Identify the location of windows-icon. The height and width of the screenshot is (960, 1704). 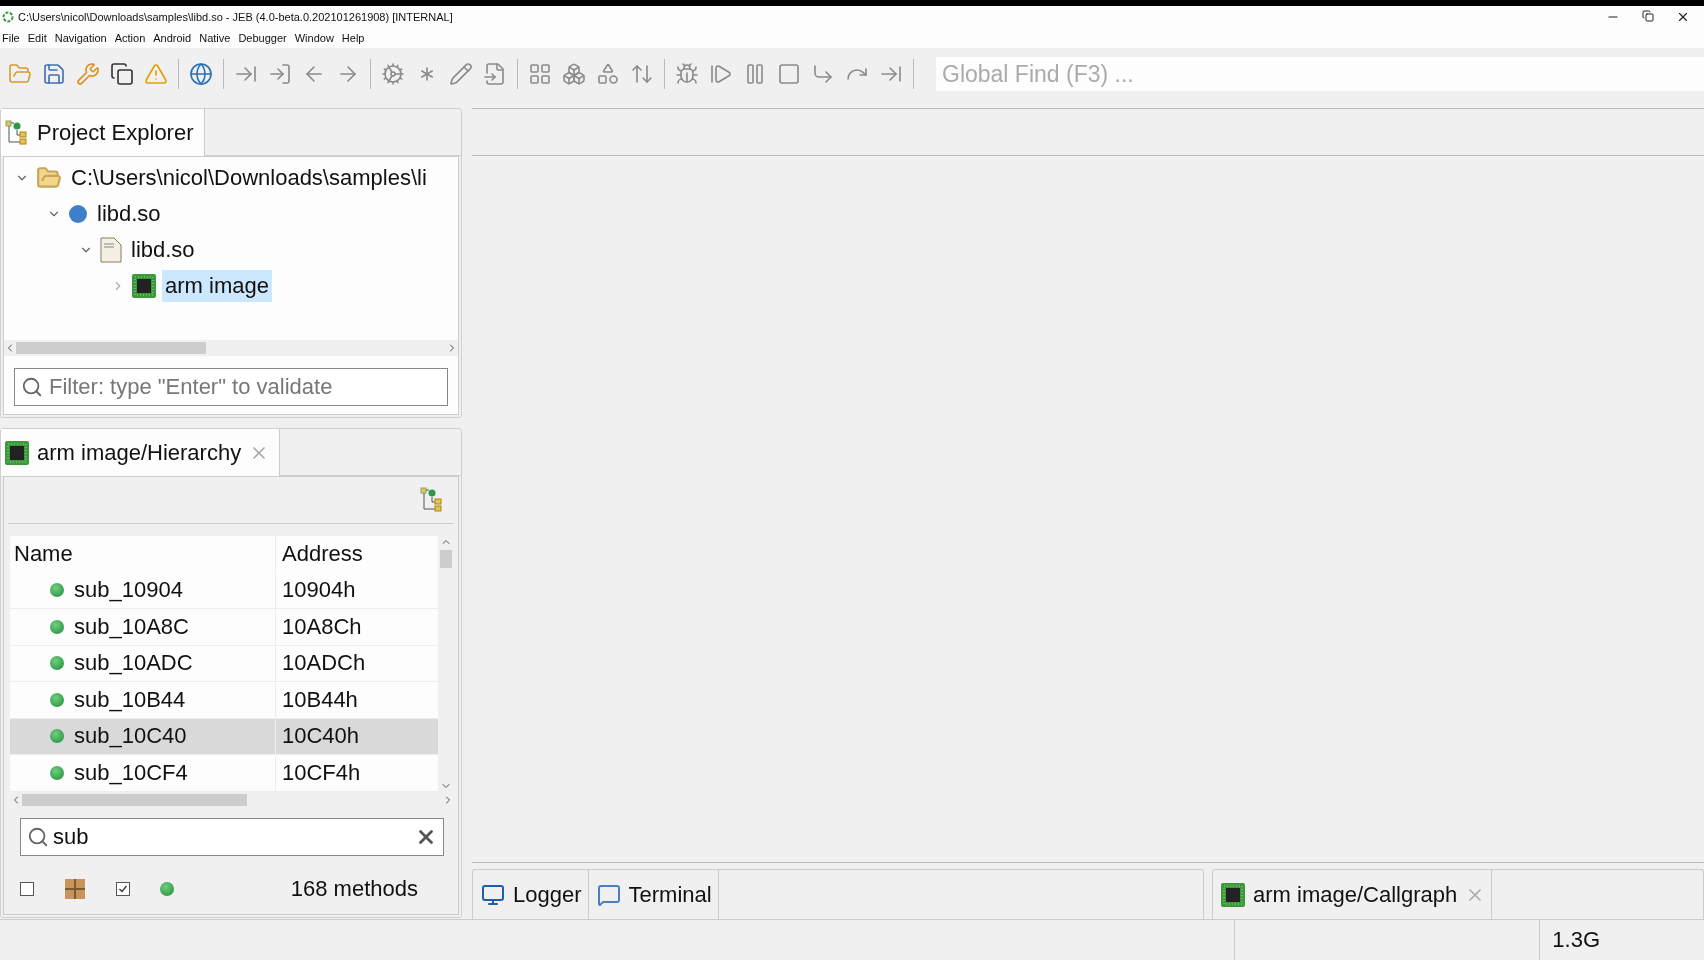
(122, 74).